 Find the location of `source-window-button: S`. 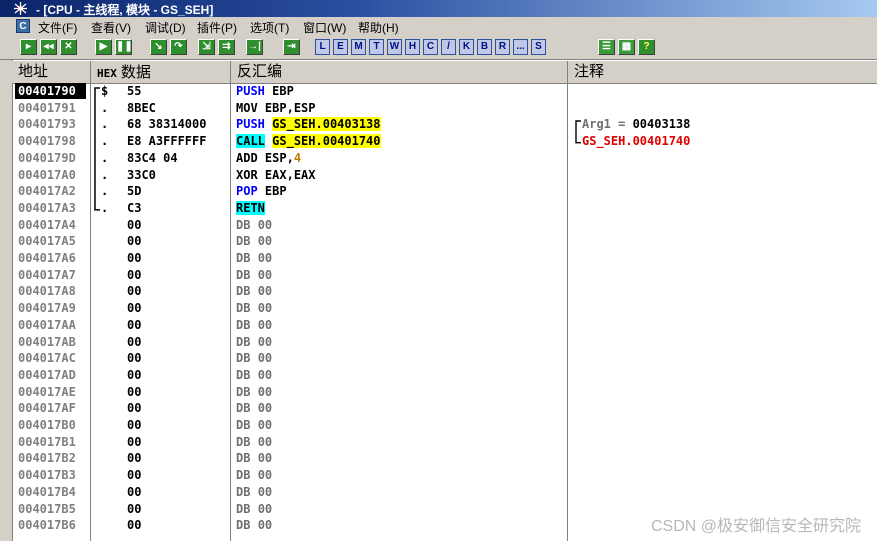

source-window-button: S is located at coordinates (538, 47).